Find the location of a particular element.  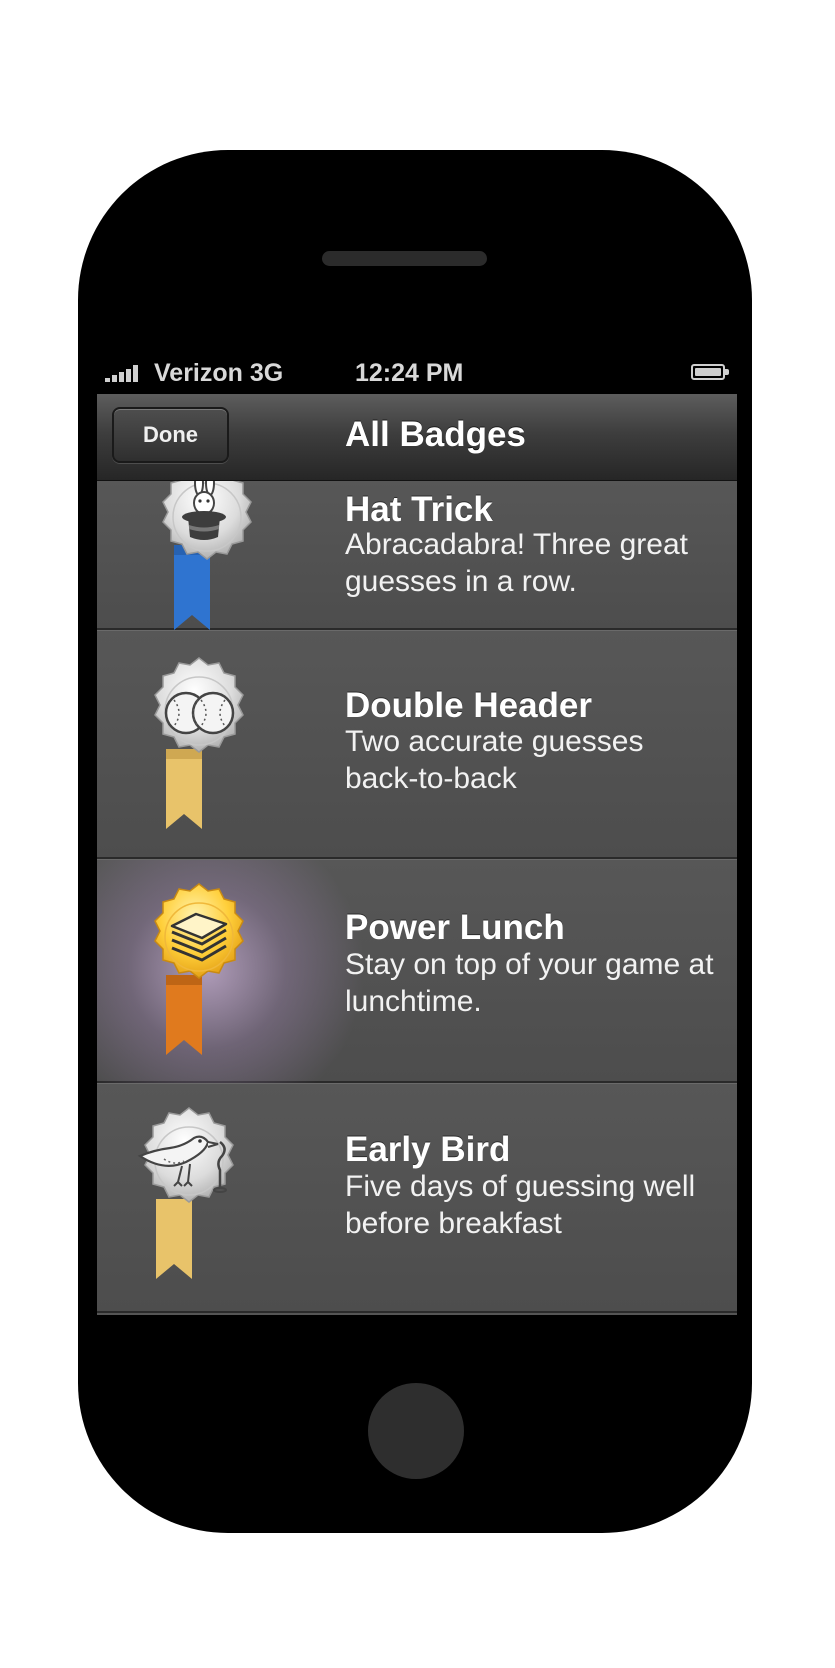

battery-icon is located at coordinates (710, 372).